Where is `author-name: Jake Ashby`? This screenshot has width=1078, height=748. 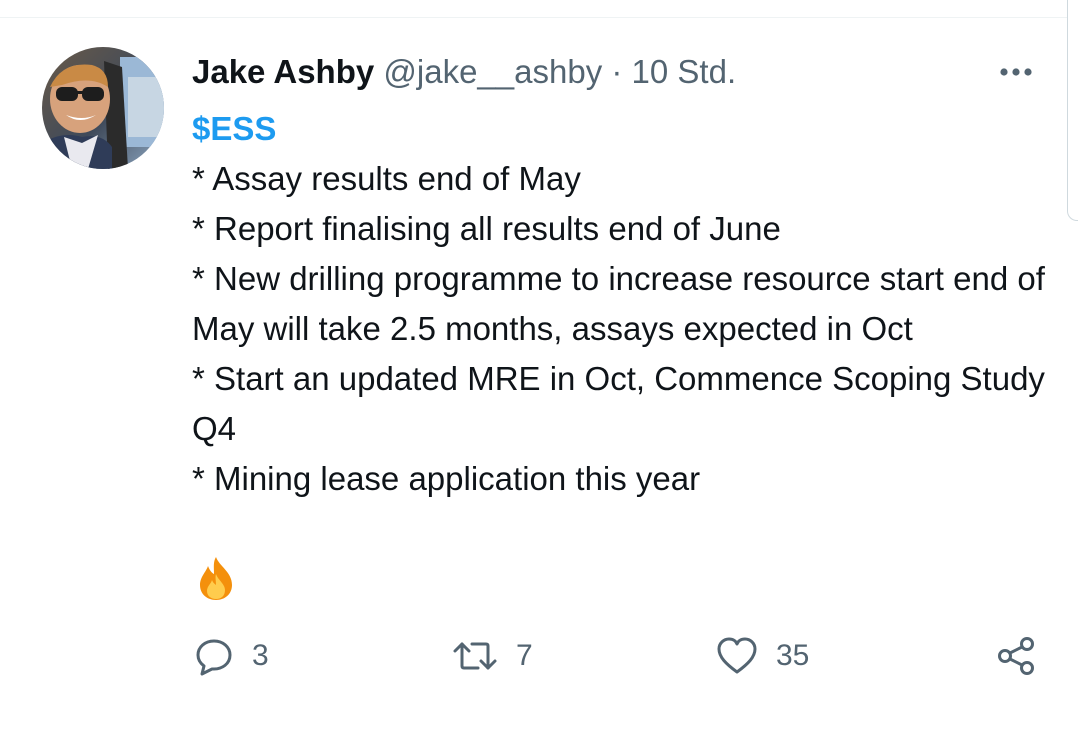 author-name: Jake Ashby is located at coordinates (283, 71).